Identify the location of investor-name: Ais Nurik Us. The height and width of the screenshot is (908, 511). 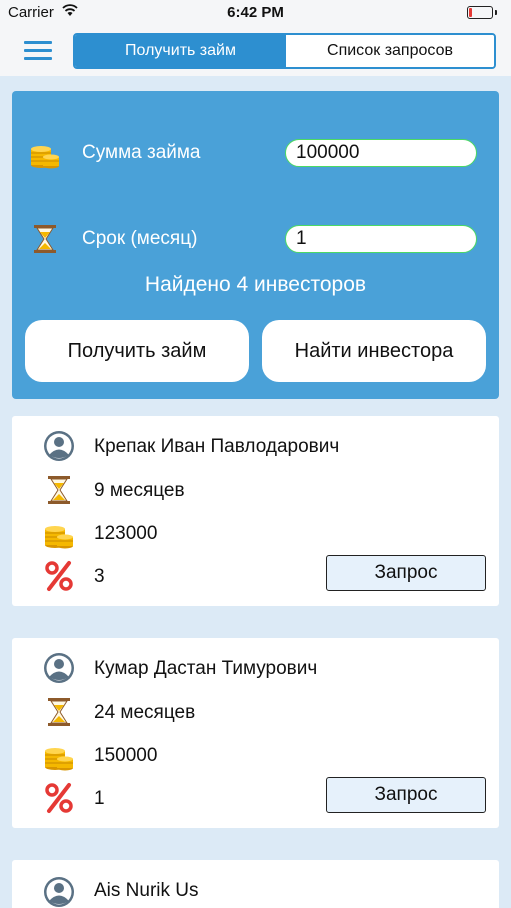
(146, 890).